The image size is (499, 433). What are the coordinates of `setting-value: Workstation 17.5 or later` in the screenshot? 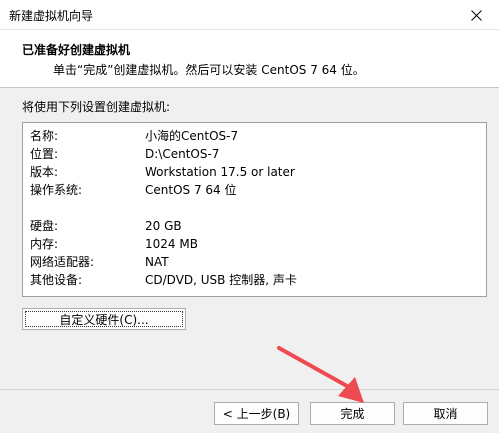 It's located at (220, 172).